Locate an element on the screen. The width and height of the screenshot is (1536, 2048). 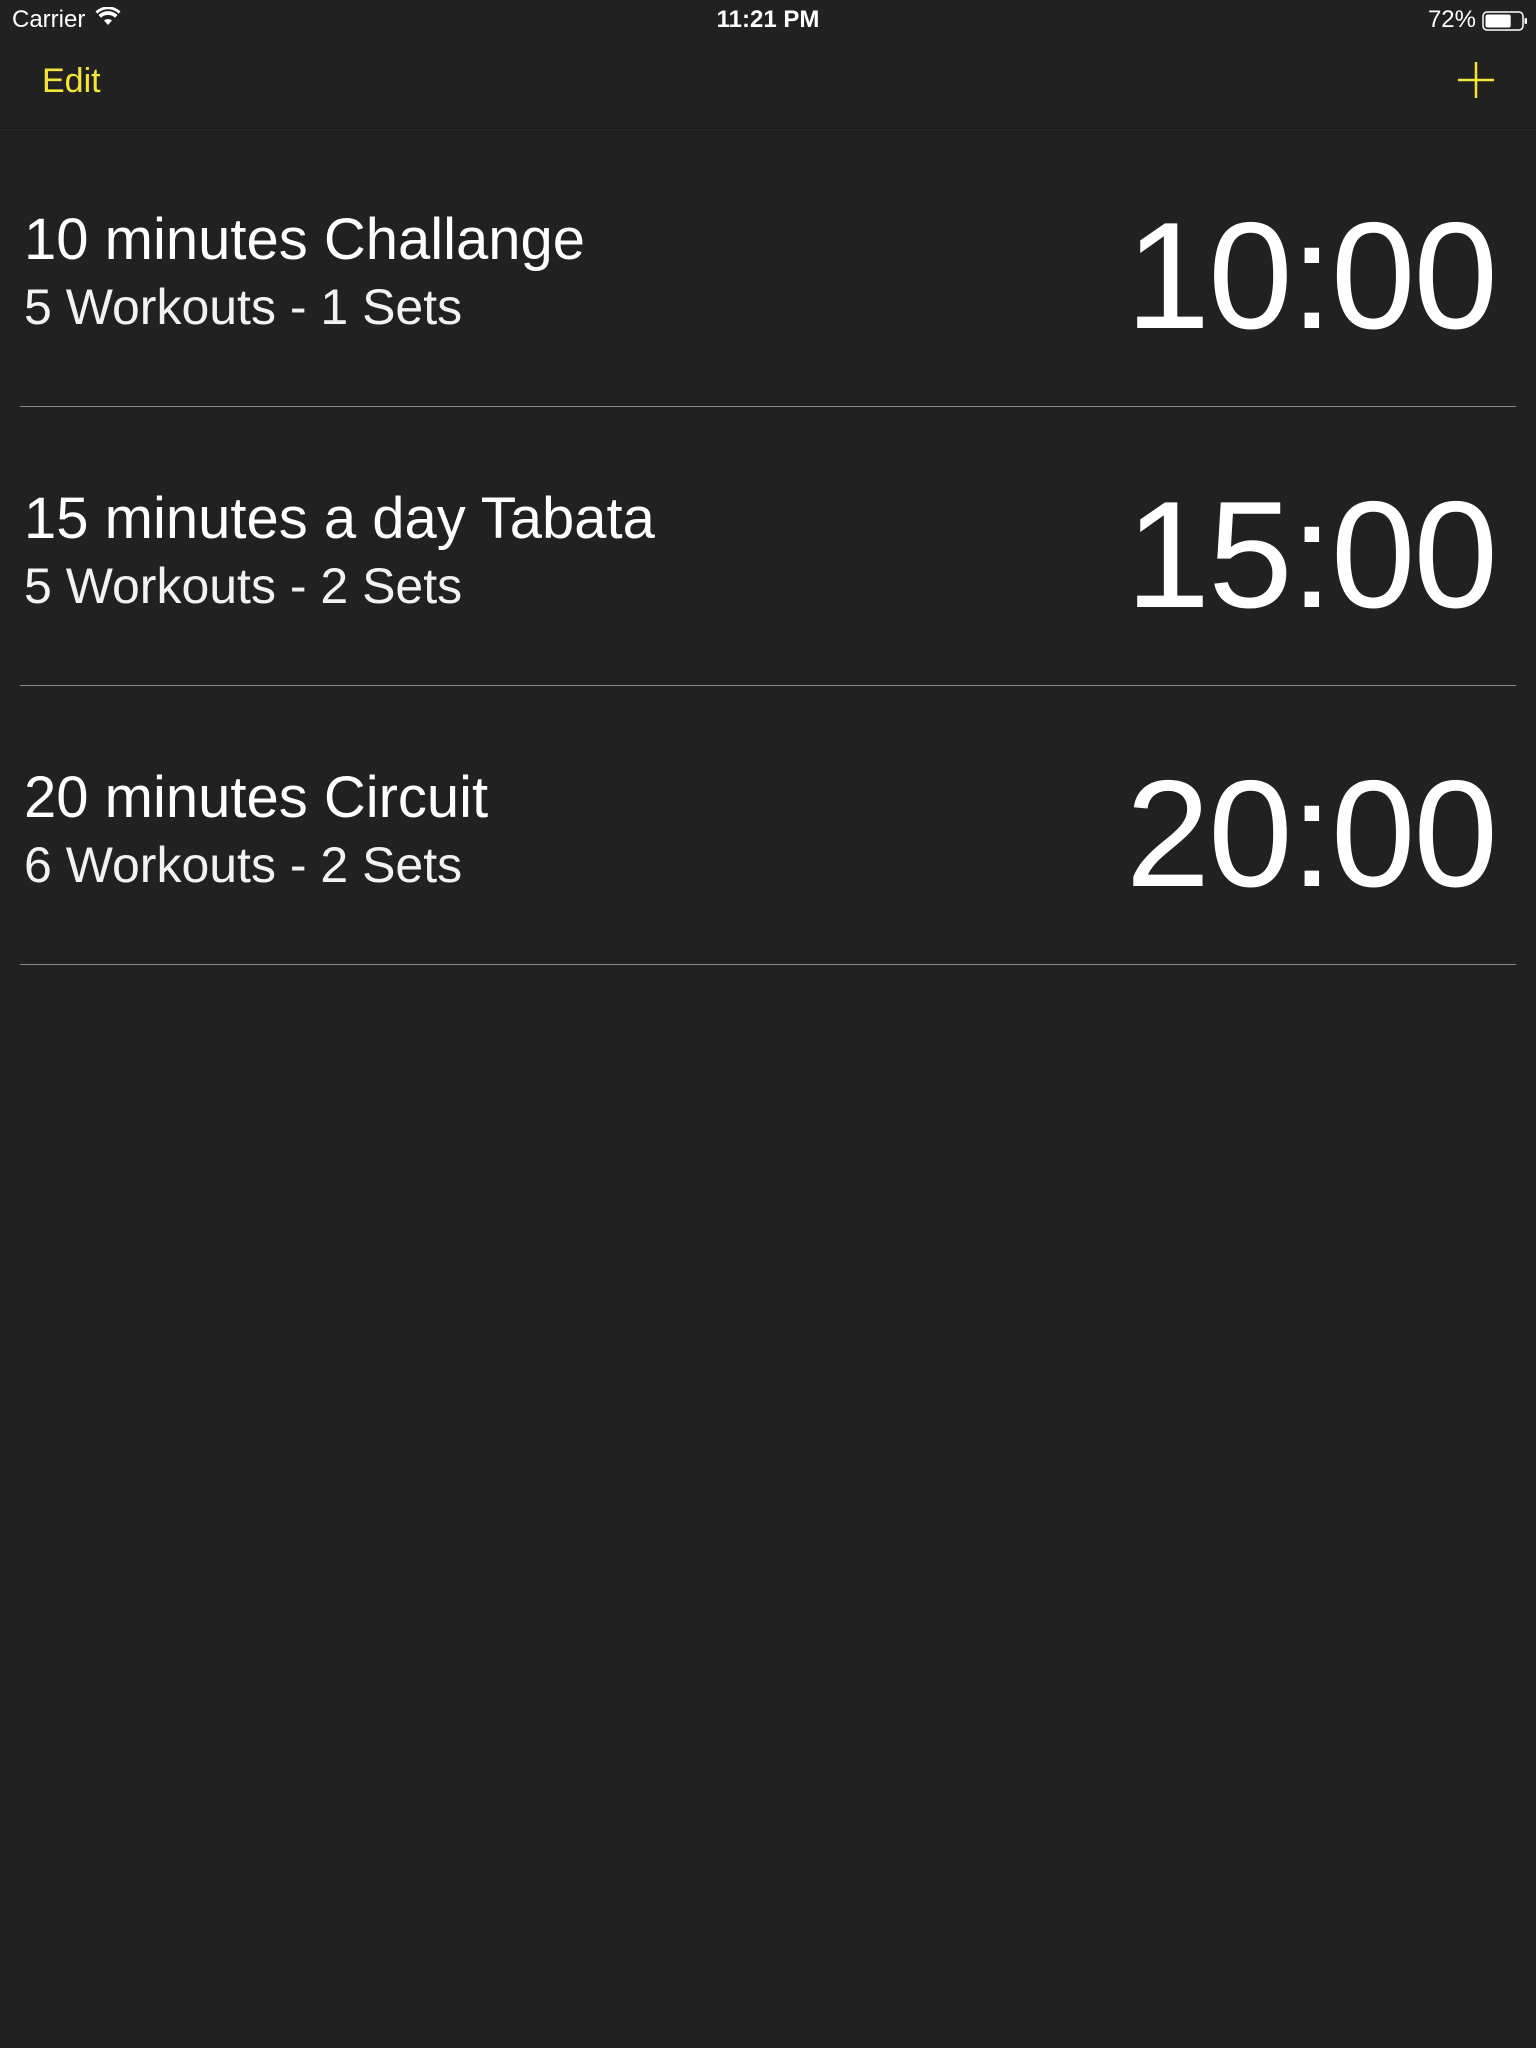
workout-duration: 20:00 is located at coordinates (1311, 834).